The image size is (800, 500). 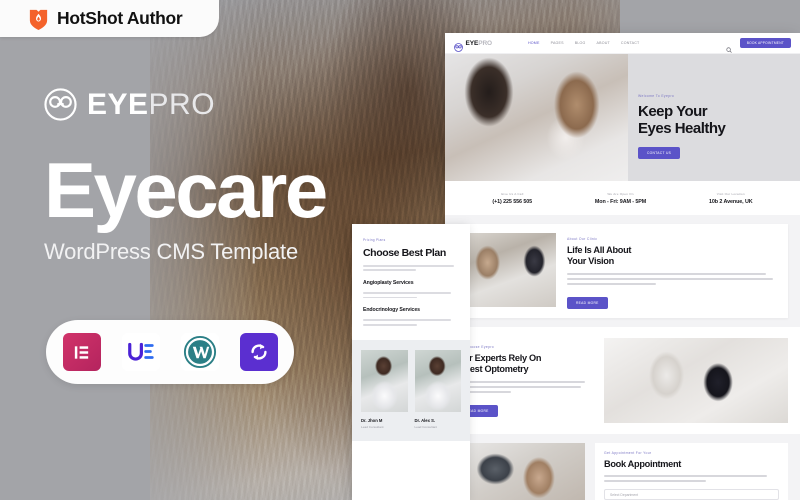 What do you see at coordinates (118, 104) in the screenshot?
I see `brand-eye-text: EYE` at bounding box center [118, 104].